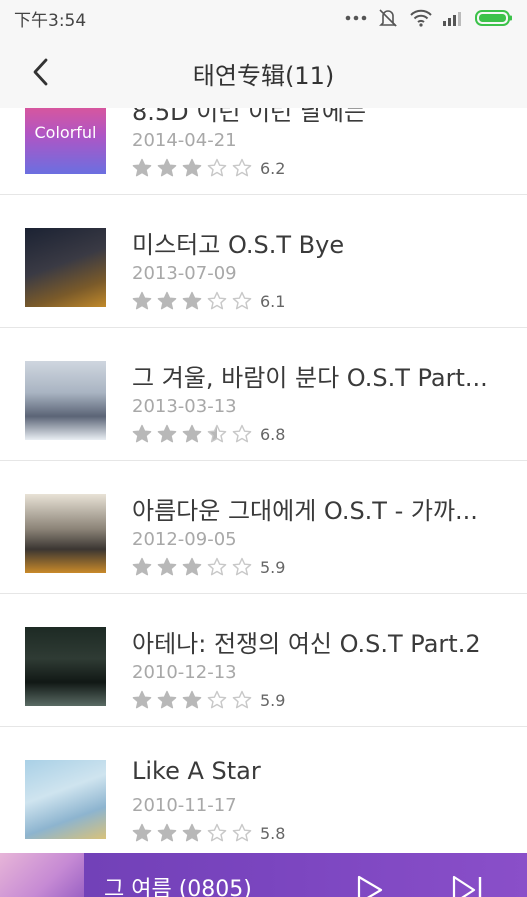  I want to click on next-track-button, so click(468, 886).